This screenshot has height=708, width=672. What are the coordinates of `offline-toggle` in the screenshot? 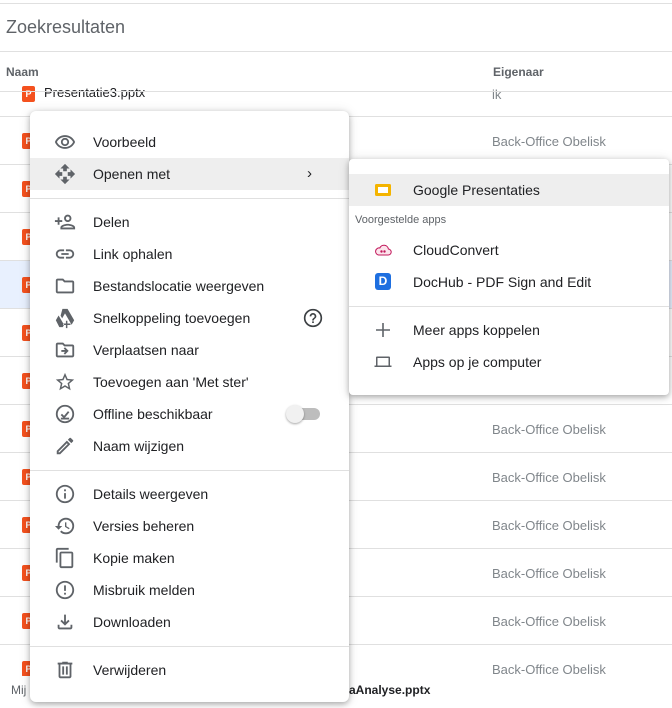 It's located at (304, 414).